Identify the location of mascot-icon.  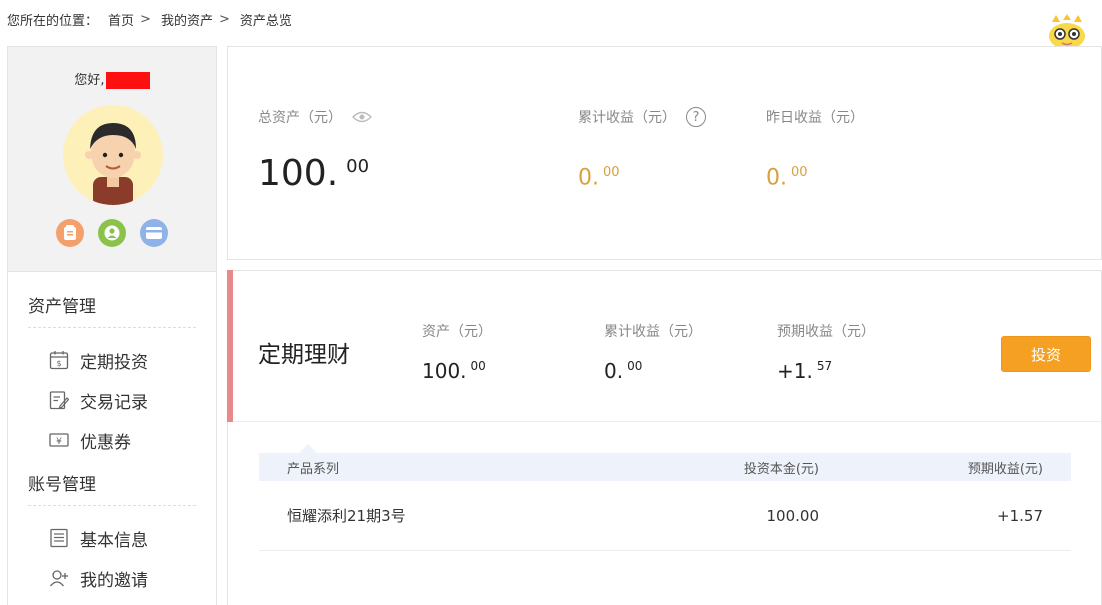
(1067, 32).